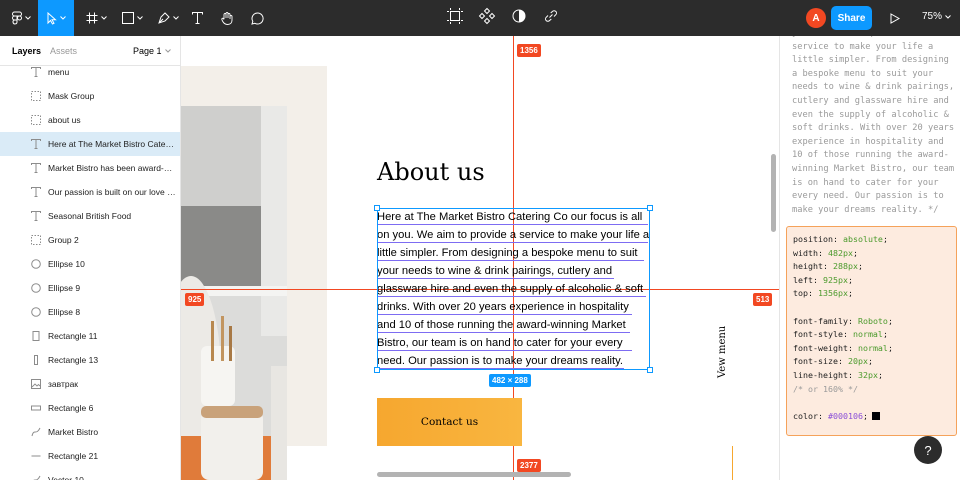 The width and height of the screenshot is (960, 480). Describe the element at coordinates (90, 288) in the screenshot. I see `layer-row: Ellipse 9` at that location.